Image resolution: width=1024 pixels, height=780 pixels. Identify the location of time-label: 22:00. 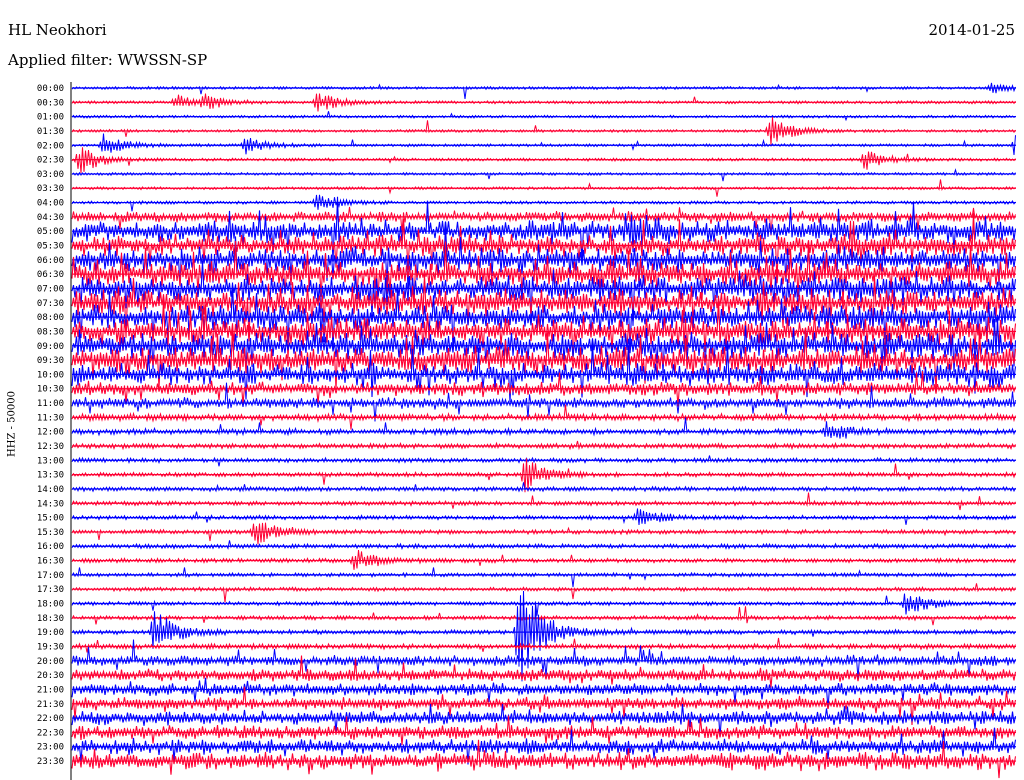
(50, 719).